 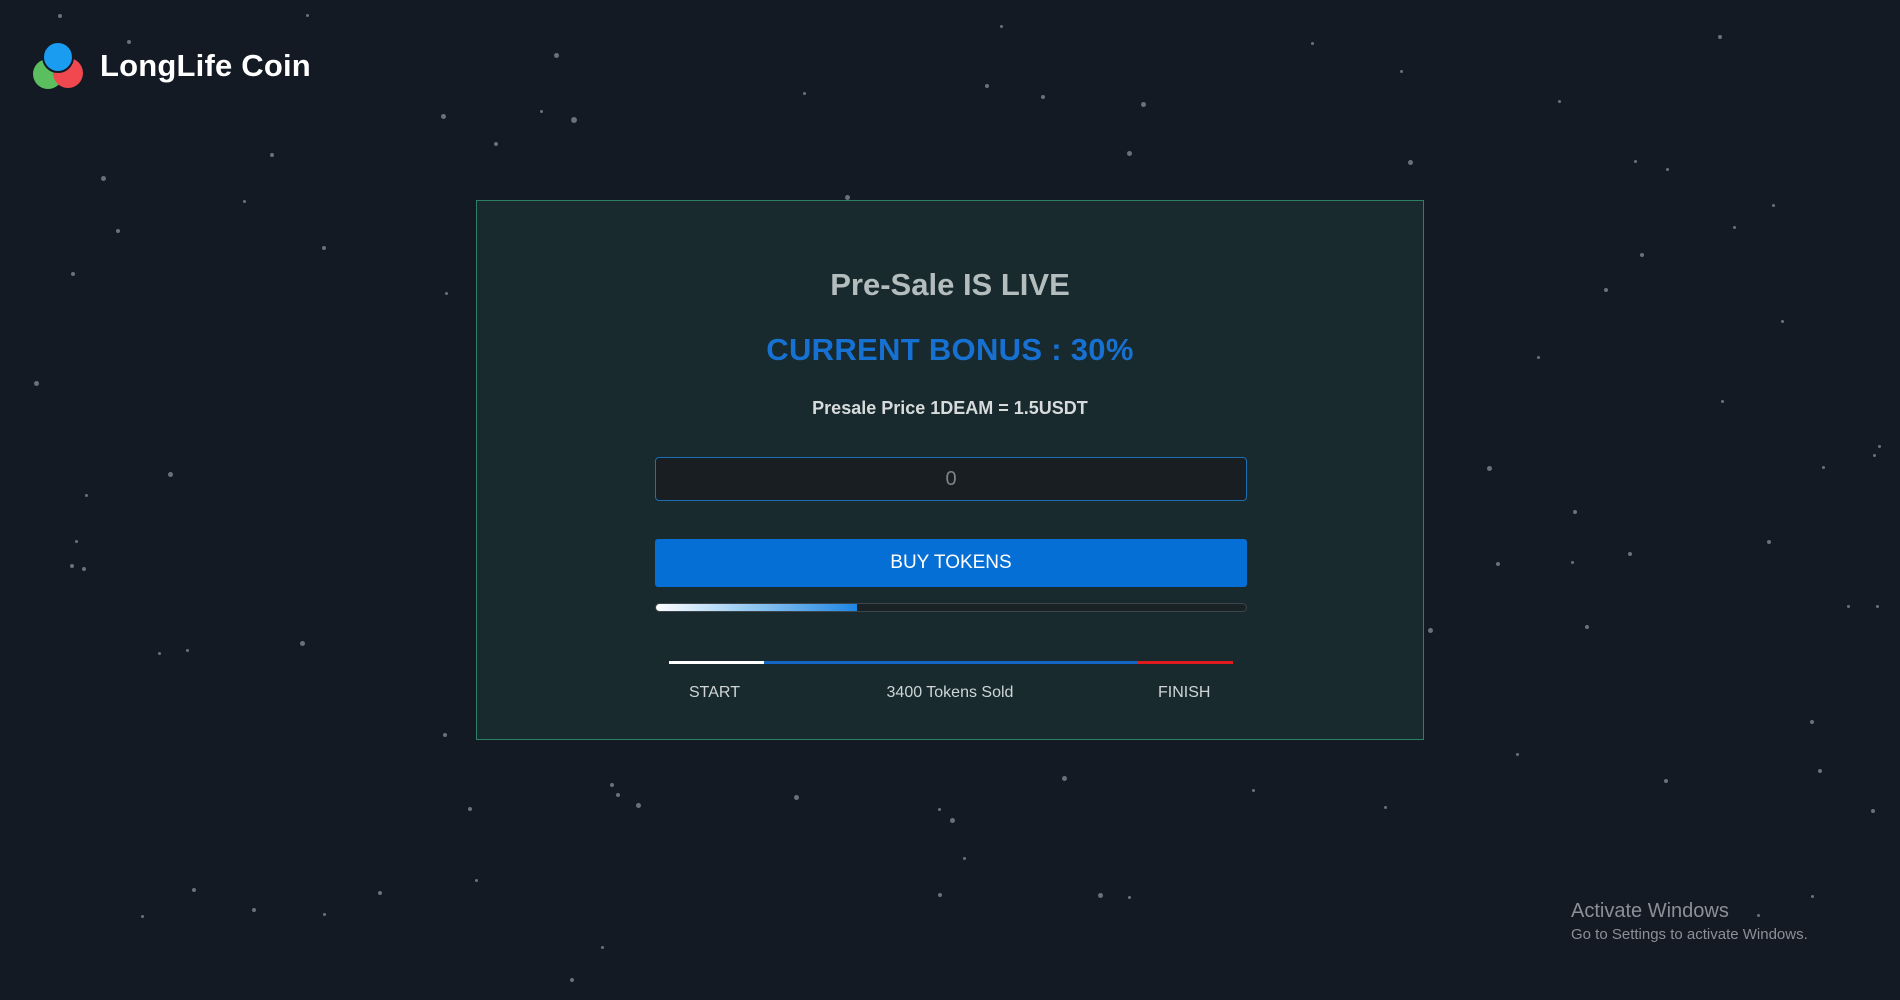 I want to click on brand-name: LongLife Coin, so click(x=205, y=66).